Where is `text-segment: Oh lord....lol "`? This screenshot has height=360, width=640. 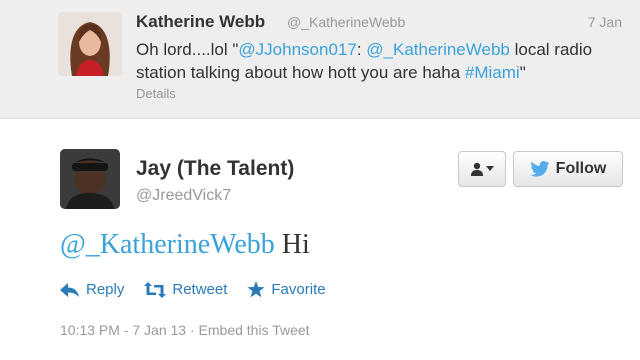 text-segment: Oh lord....lol " is located at coordinates (187, 49).